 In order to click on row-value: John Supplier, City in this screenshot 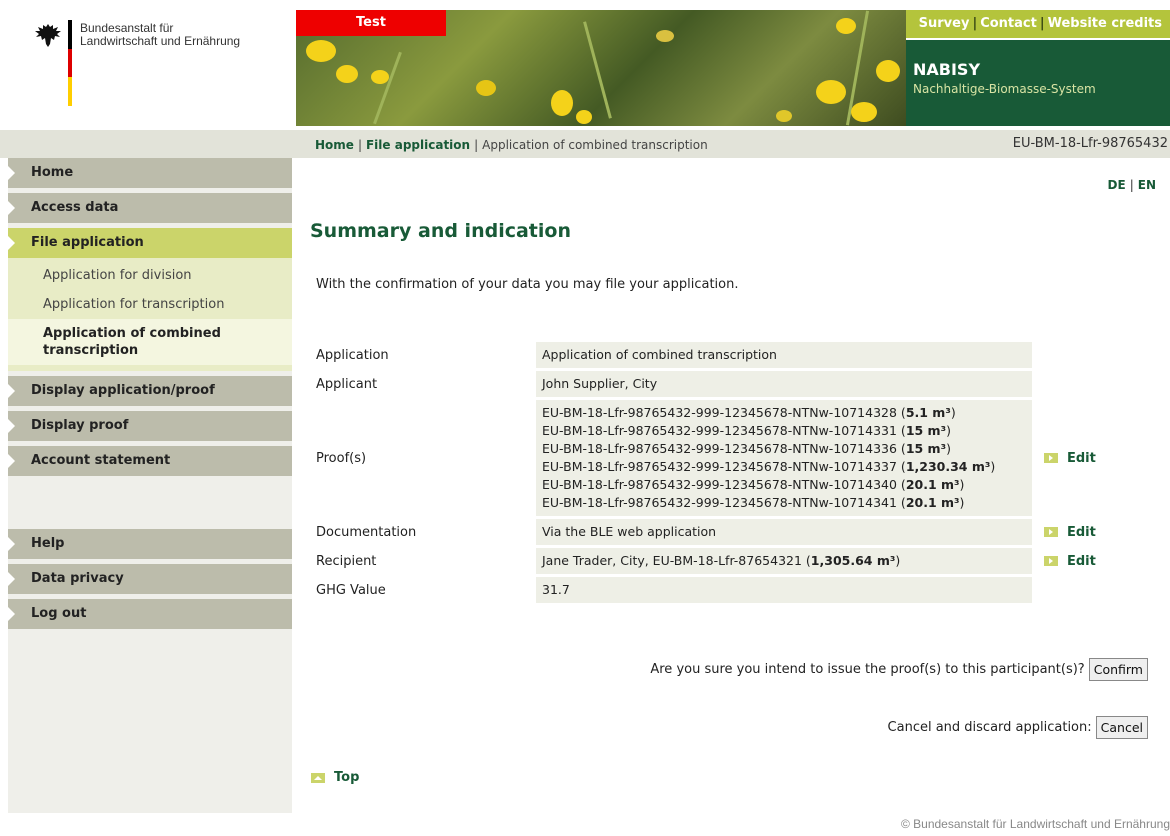, I will do `click(784, 384)`.